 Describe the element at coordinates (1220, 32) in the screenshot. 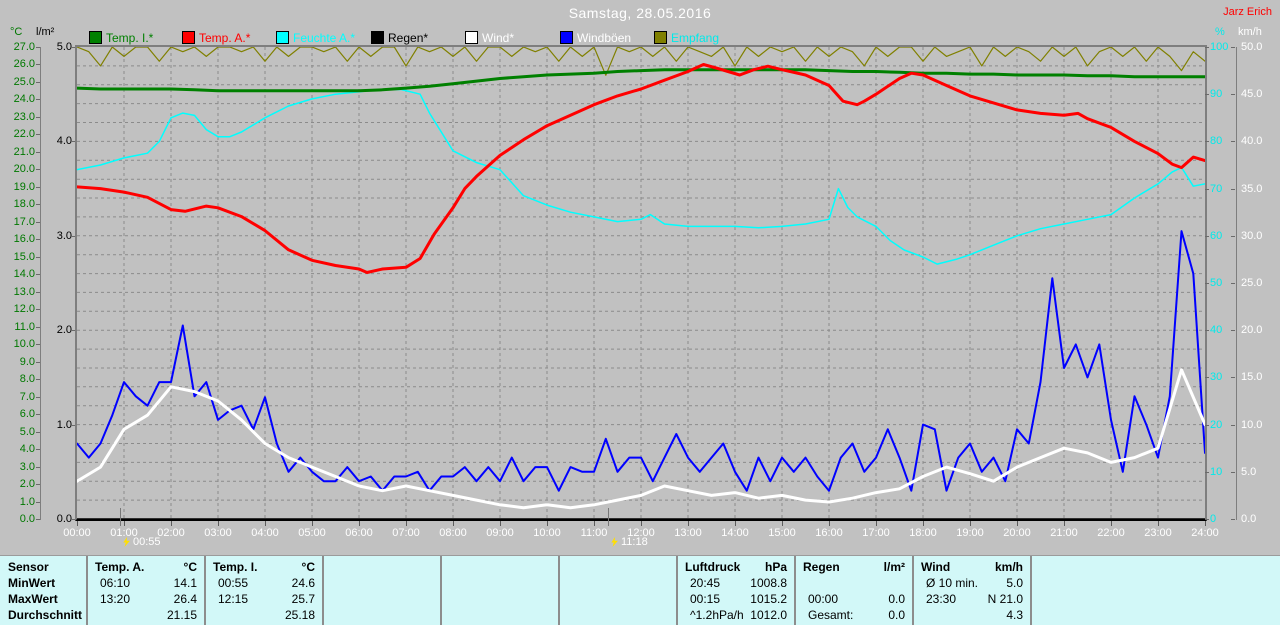

I see `axis-unit-humidity: %` at that location.